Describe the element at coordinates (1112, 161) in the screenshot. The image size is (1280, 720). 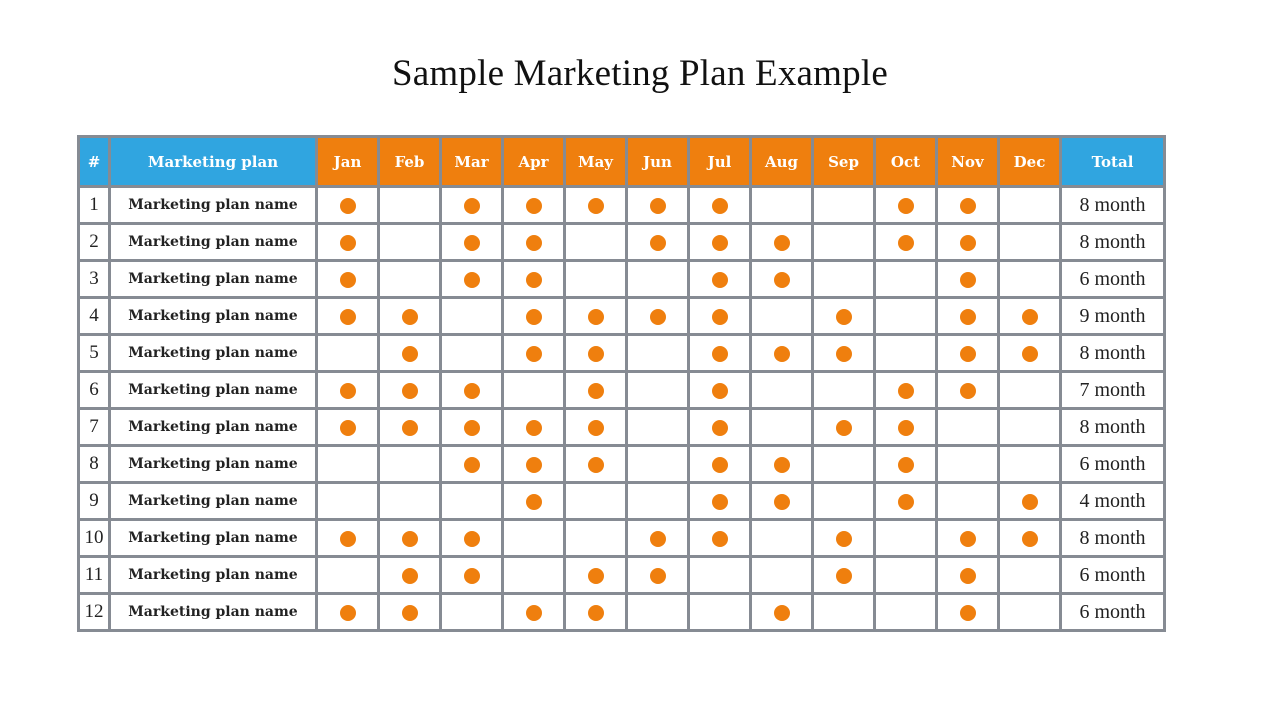
I see `header-total: Total` at that location.